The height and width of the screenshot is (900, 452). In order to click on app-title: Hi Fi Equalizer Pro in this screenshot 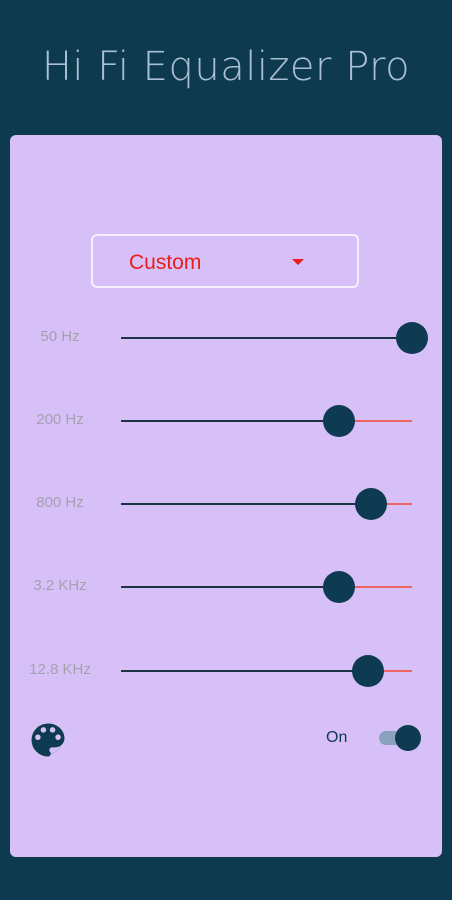, I will do `click(226, 67)`.